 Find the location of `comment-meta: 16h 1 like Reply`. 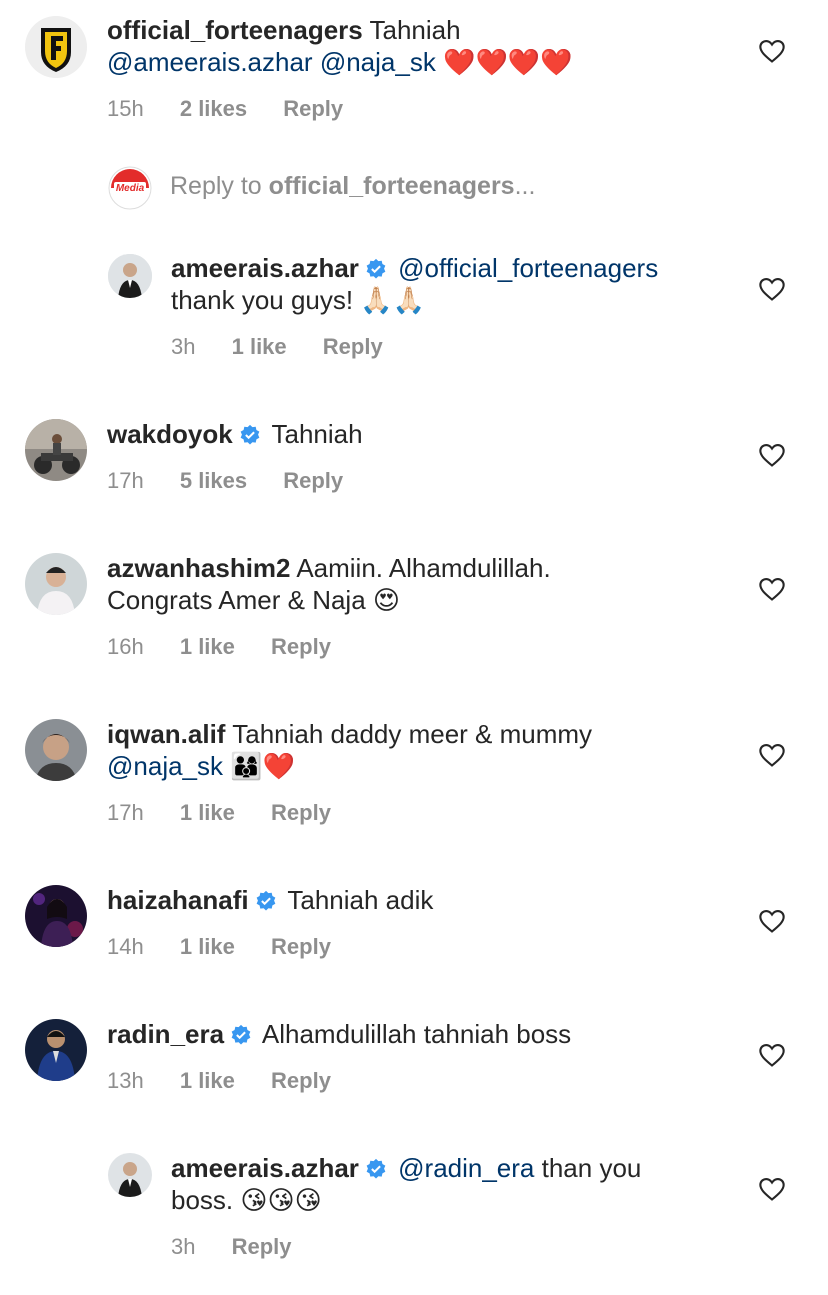

comment-meta: 16h 1 like Reply is located at coordinates (219, 647).